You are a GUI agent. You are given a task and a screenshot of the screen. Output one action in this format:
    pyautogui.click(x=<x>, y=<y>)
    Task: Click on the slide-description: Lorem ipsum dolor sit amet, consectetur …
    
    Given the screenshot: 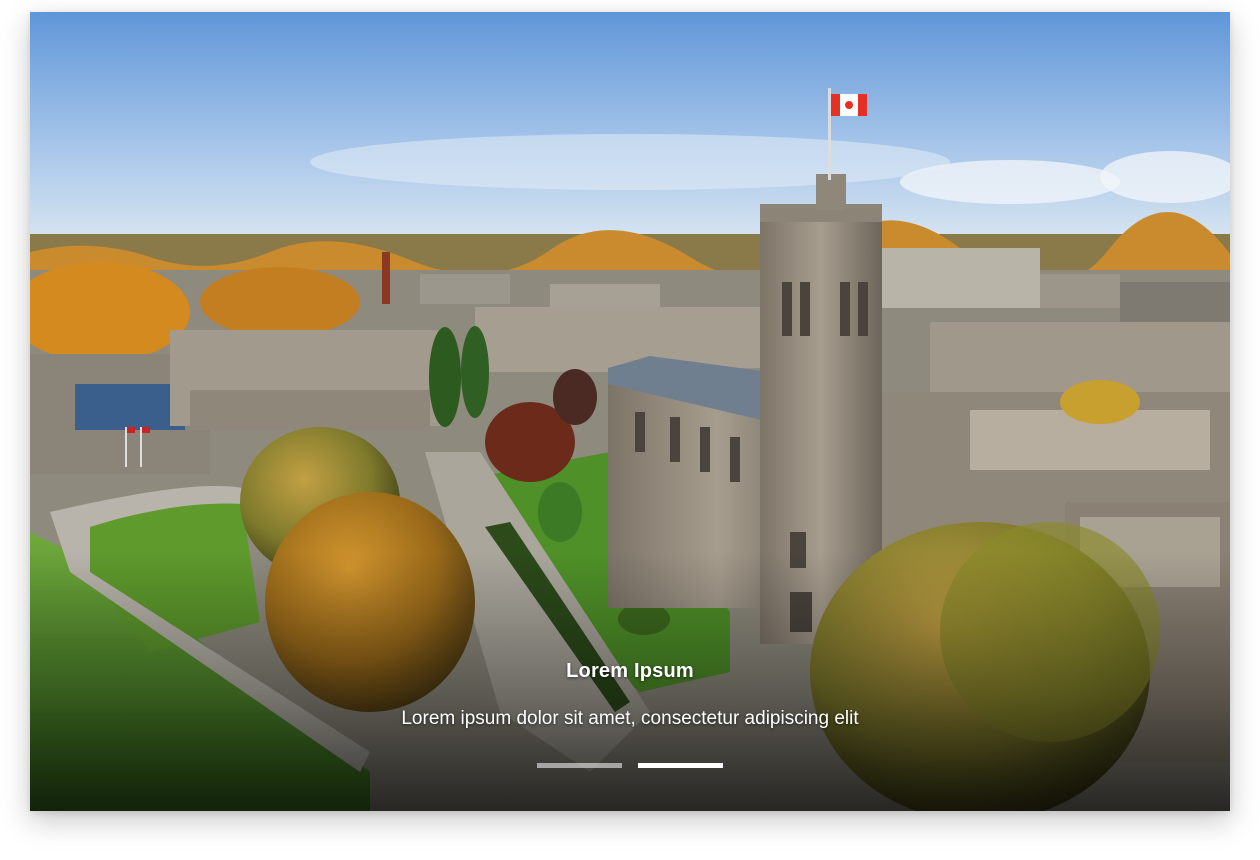 What is the action you would take?
    pyautogui.click(x=630, y=718)
    